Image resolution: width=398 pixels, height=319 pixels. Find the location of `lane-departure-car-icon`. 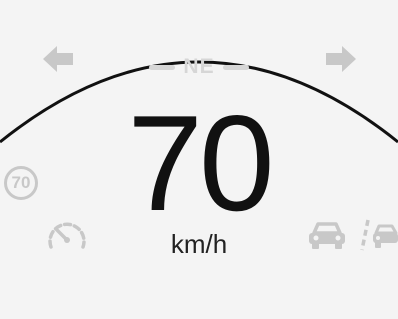

lane-departure-car-icon is located at coordinates (379, 235).